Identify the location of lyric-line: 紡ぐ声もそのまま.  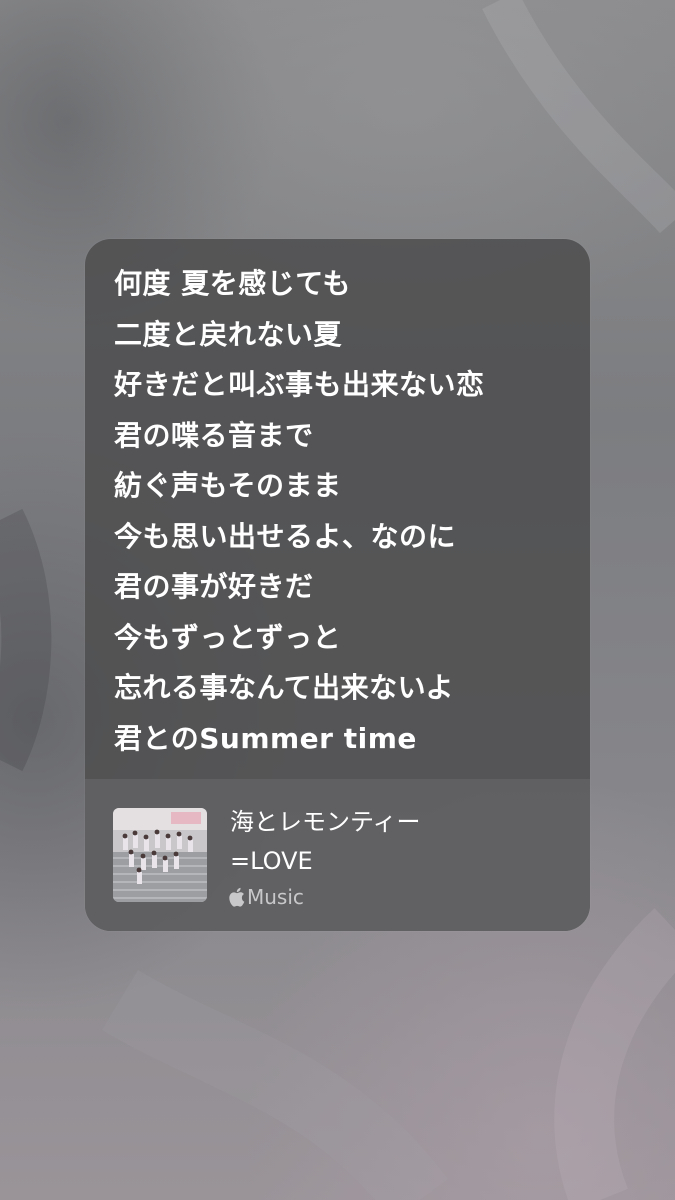
(228, 485).